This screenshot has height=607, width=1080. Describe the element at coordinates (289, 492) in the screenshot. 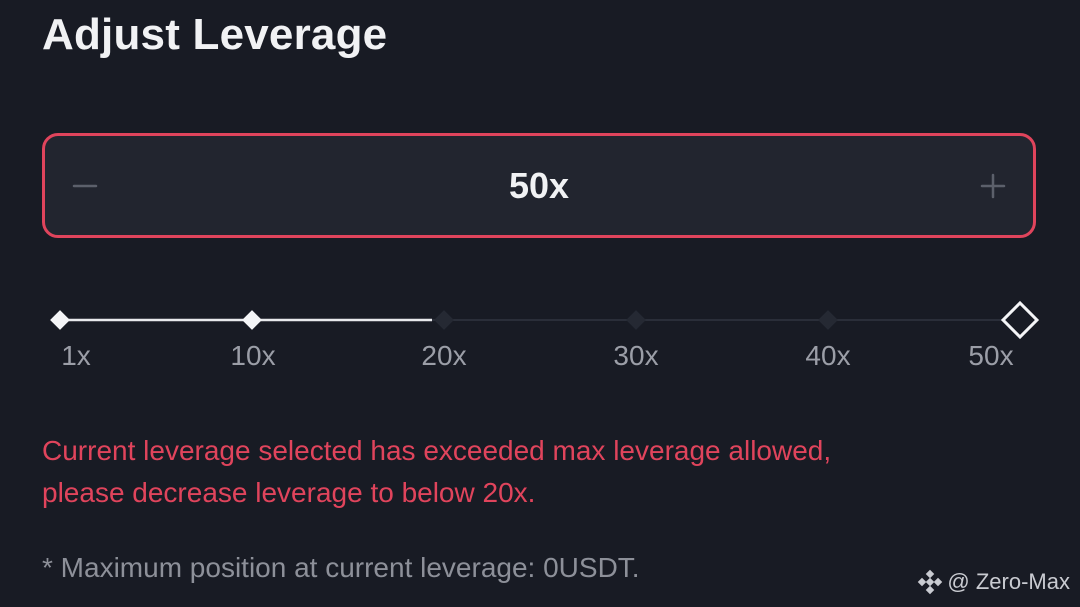

I see `warning-line-2: please decrease leverage to below 20x.` at that location.